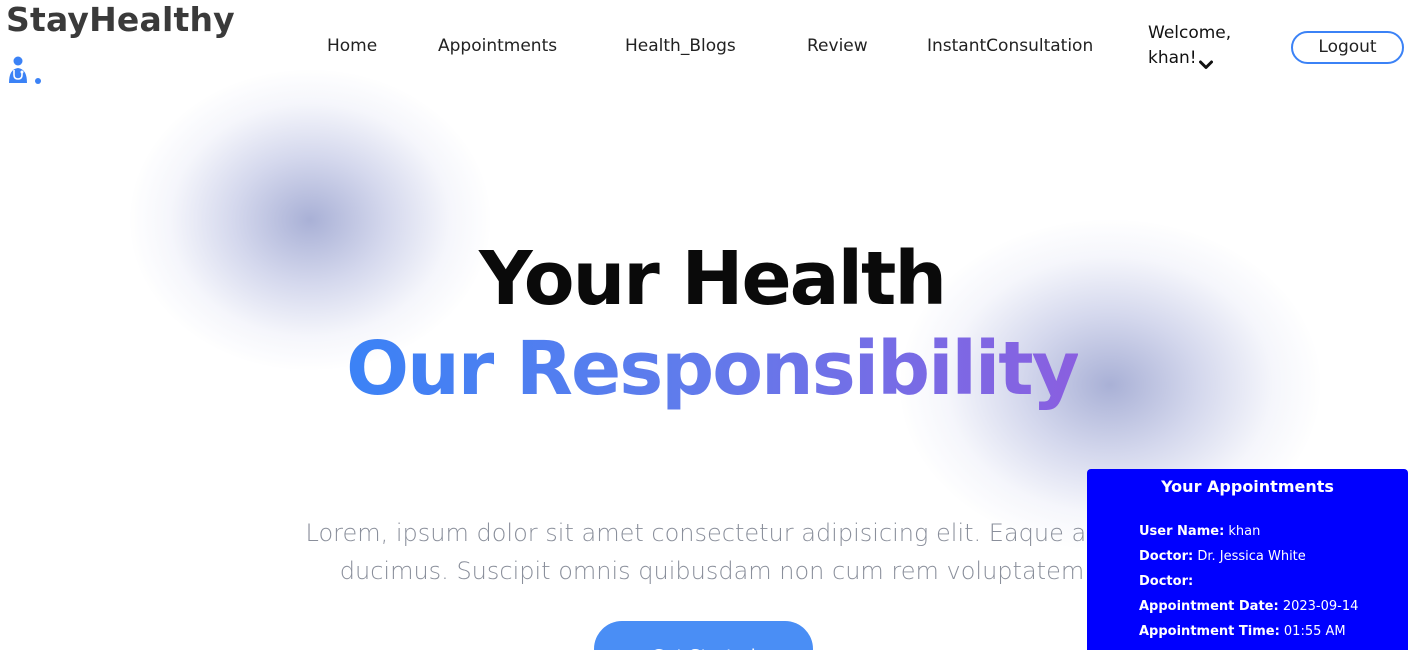 This screenshot has width=1424, height=650. What do you see at coordinates (352, 46) in the screenshot?
I see `nav-home: Home` at bounding box center [352, 46].